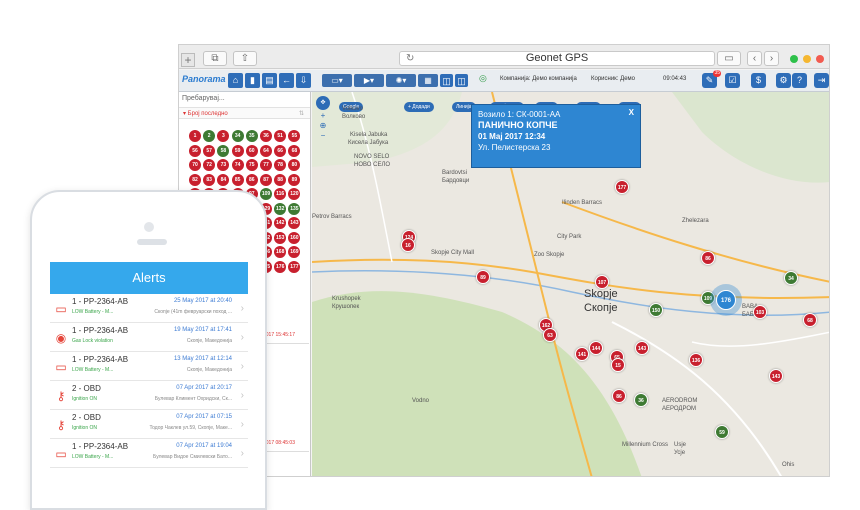  Describe the element at coordinates (323, 103) in the screenshot. I see `pan-control-icon: ✥` at that location.